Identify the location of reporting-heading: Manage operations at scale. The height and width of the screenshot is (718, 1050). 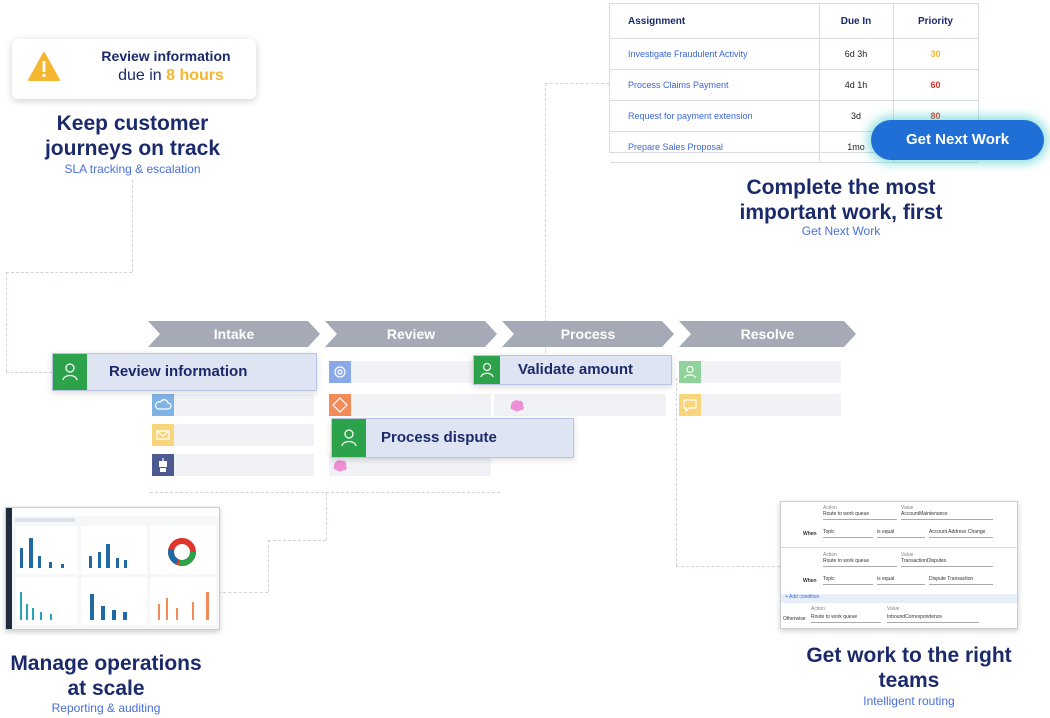
(106, 676).